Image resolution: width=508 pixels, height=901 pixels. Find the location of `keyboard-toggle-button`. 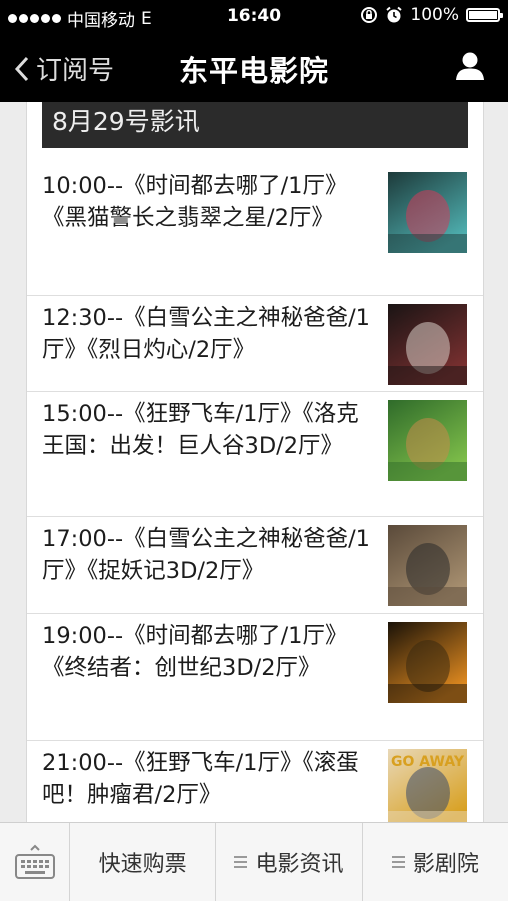

keyboard-toggle-button is located at coordinates (35, 862).